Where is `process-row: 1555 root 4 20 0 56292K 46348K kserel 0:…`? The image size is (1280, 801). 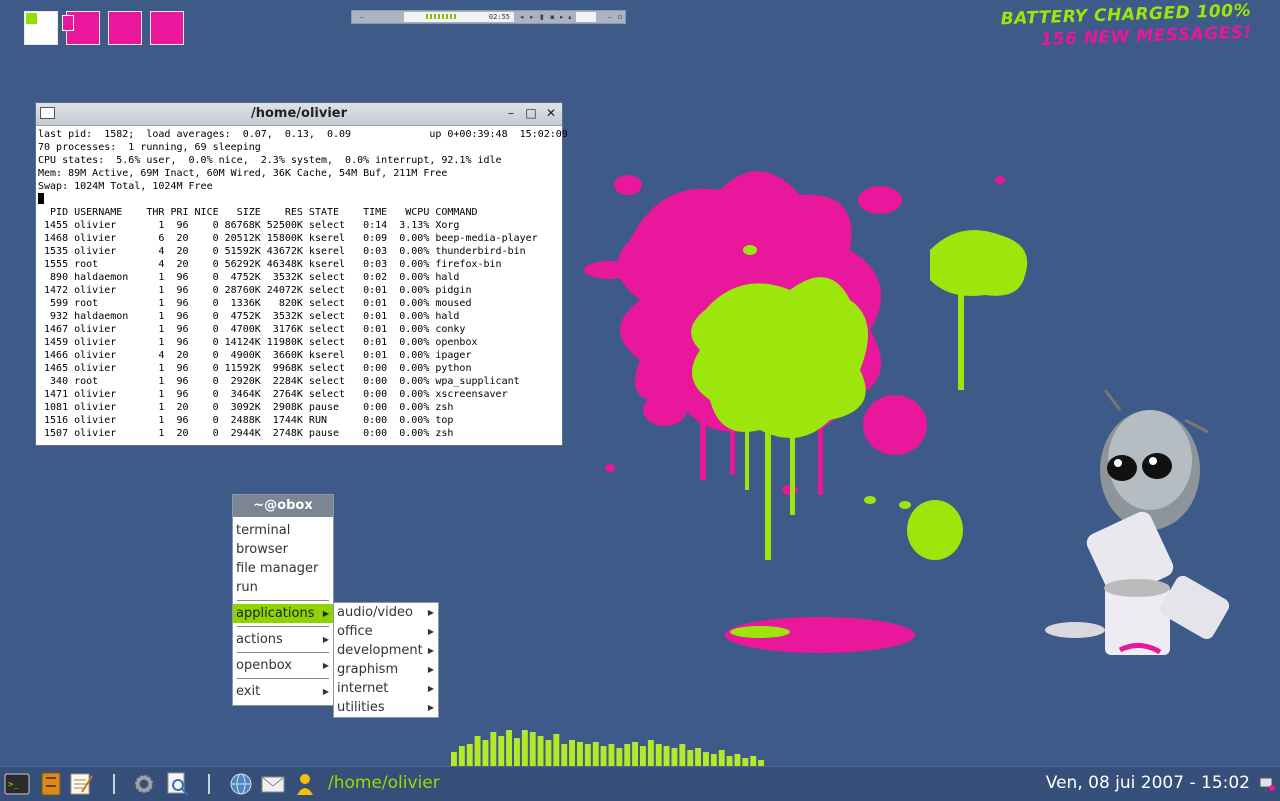 process-row: 1555 root 4 20 0 56292K 46348K kserel 0:… is located at coordinates (270, 264).